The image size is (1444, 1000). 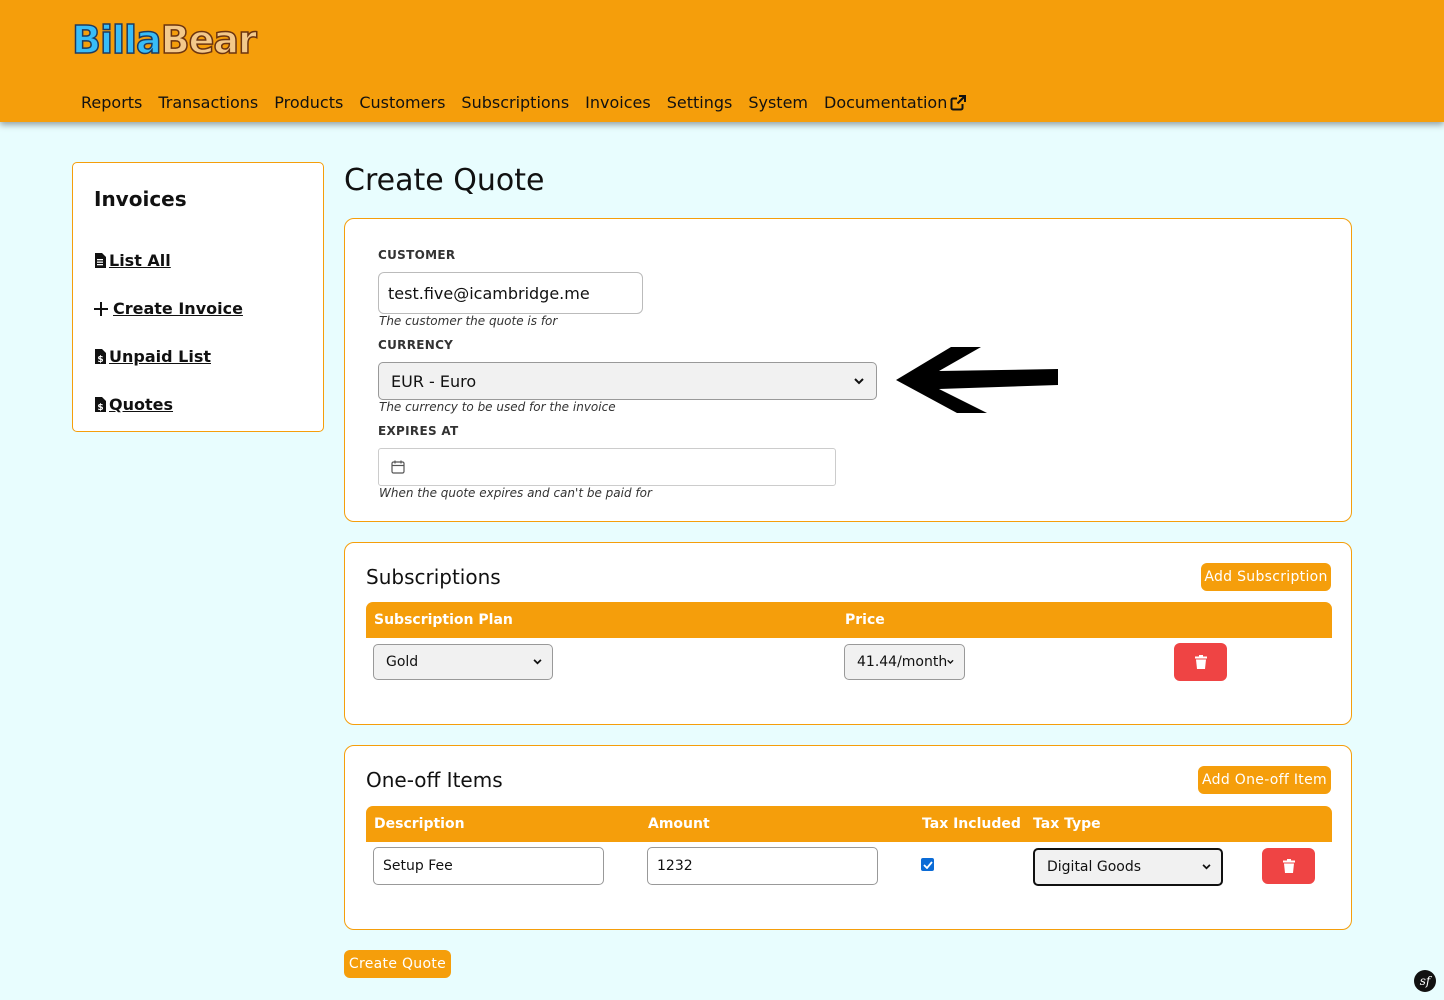 I want to click on currency-help: The currency to be used for the invoice, so click(x=497, y=407).